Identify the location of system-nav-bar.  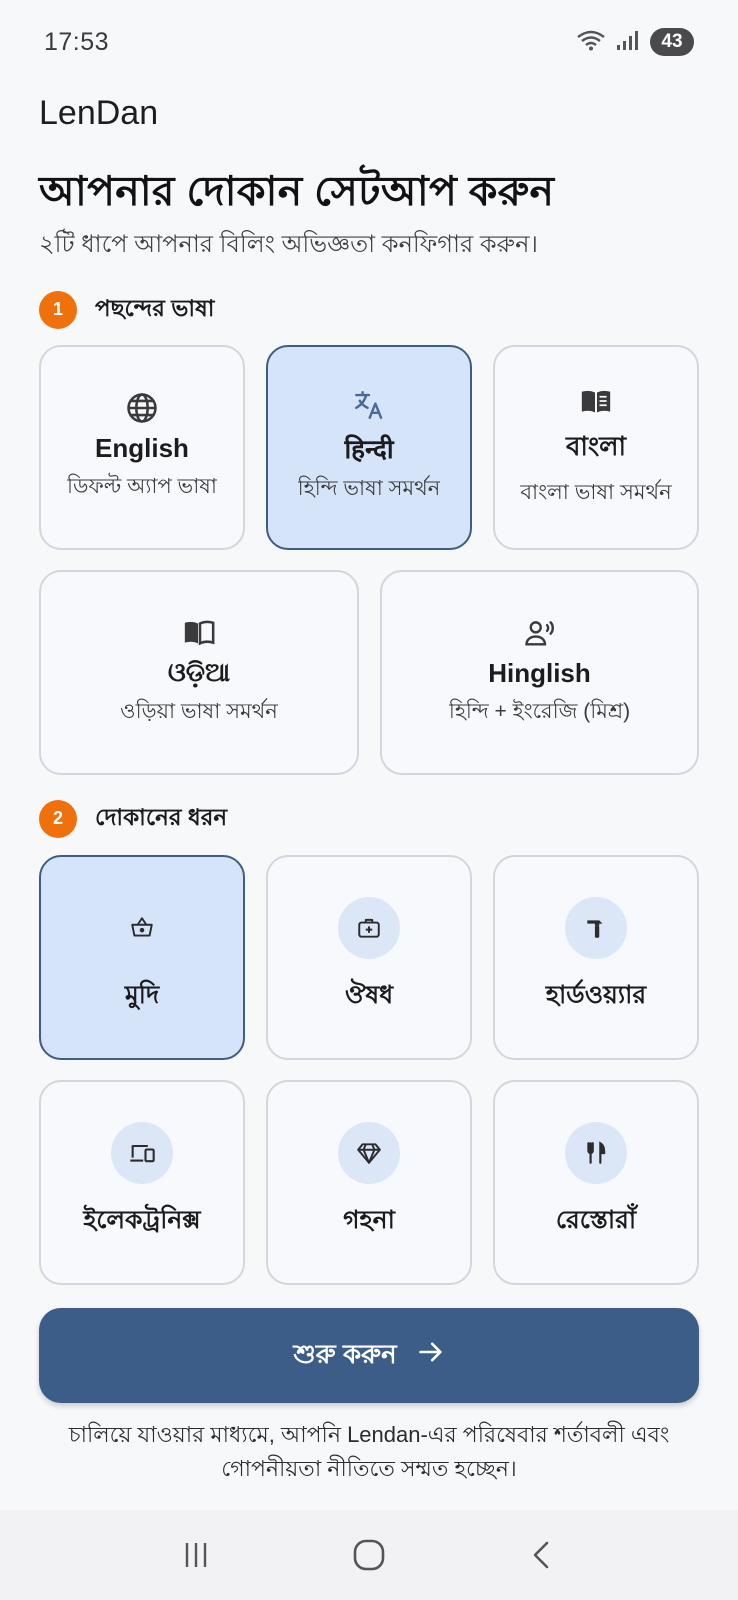
(369, 1555).